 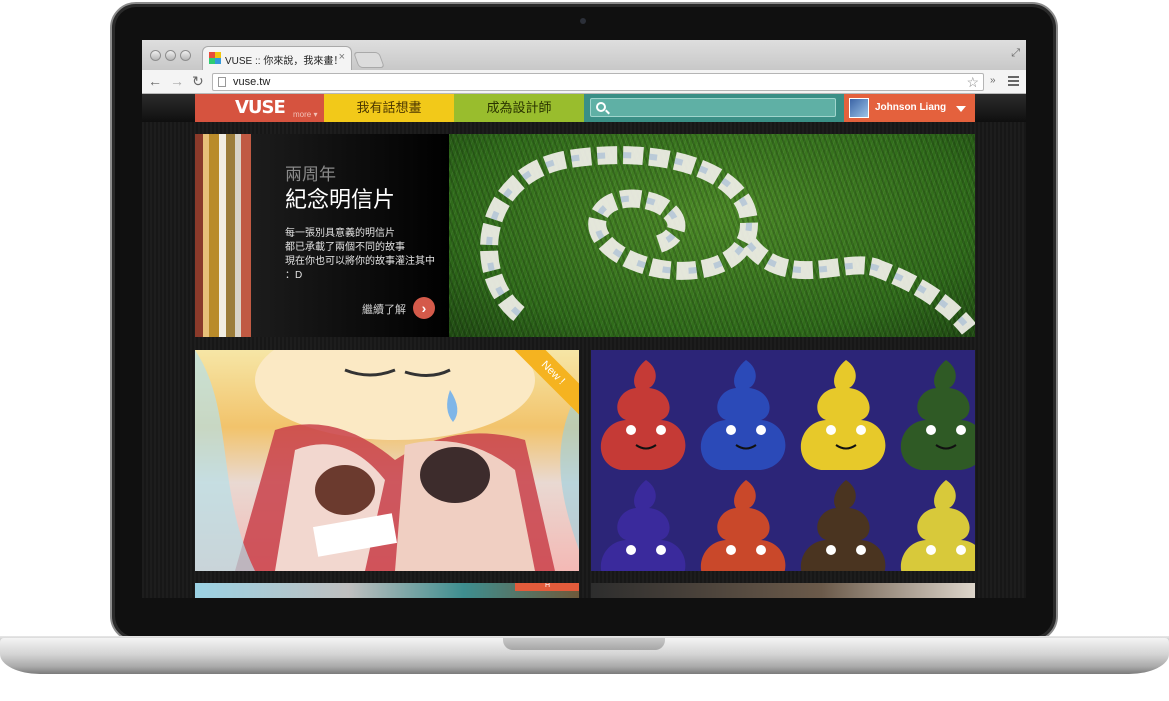 I want to click on user-name: Johnson Liang, so click(x=910, y=107).